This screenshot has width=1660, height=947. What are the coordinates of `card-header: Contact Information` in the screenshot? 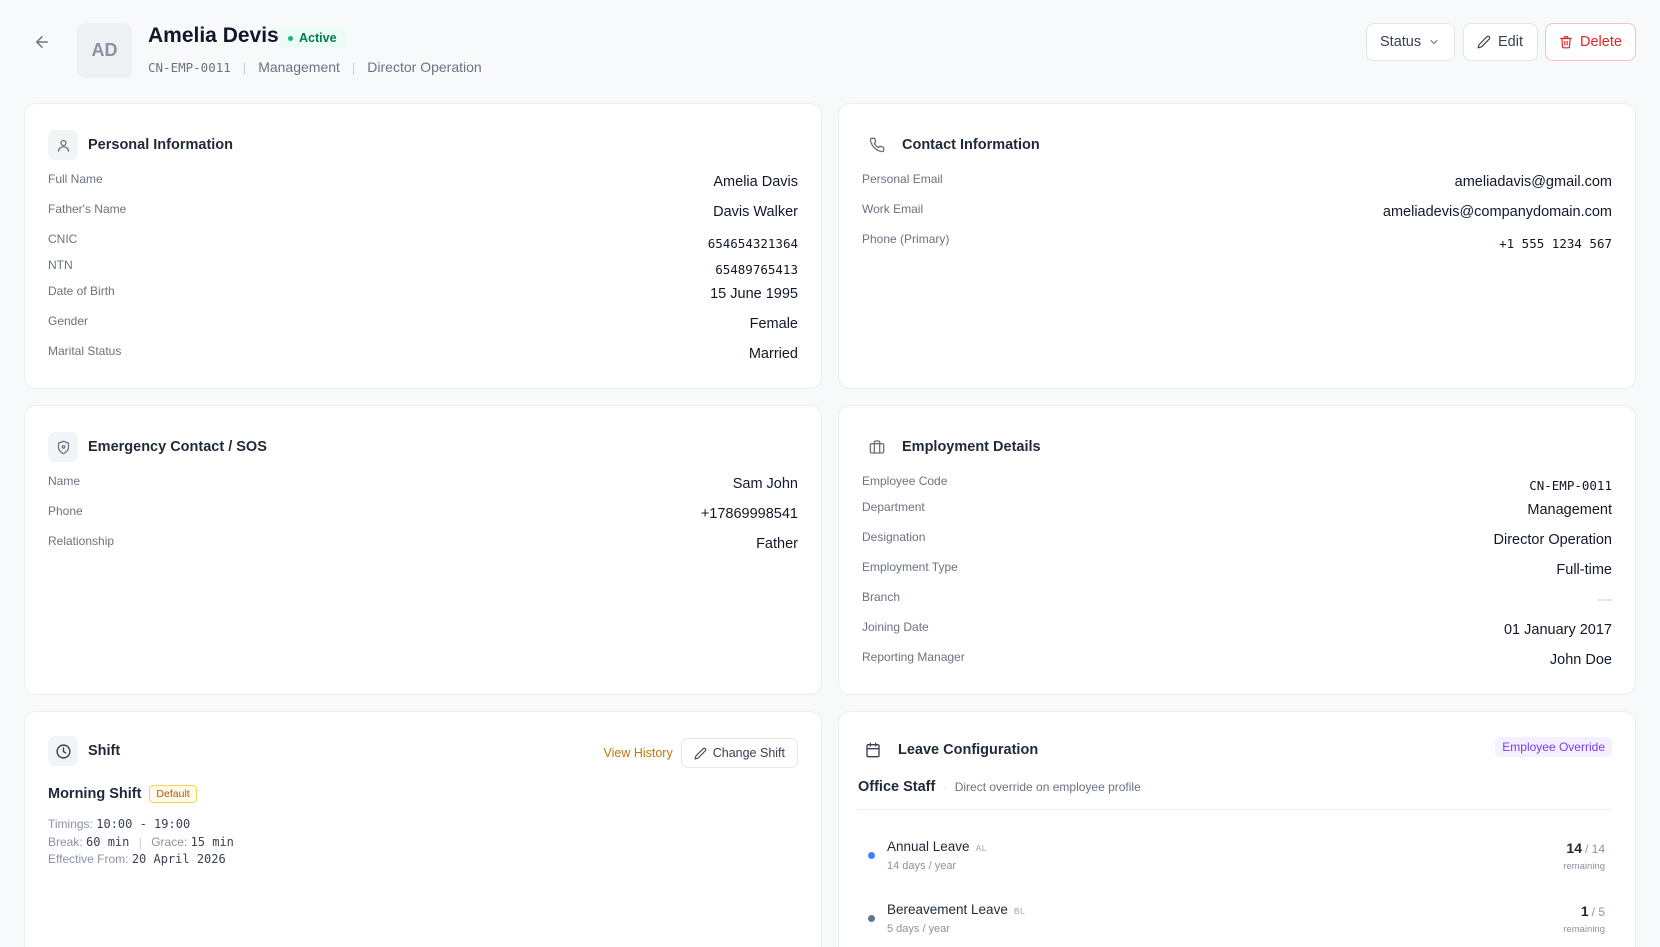 It's located at (951, 145).